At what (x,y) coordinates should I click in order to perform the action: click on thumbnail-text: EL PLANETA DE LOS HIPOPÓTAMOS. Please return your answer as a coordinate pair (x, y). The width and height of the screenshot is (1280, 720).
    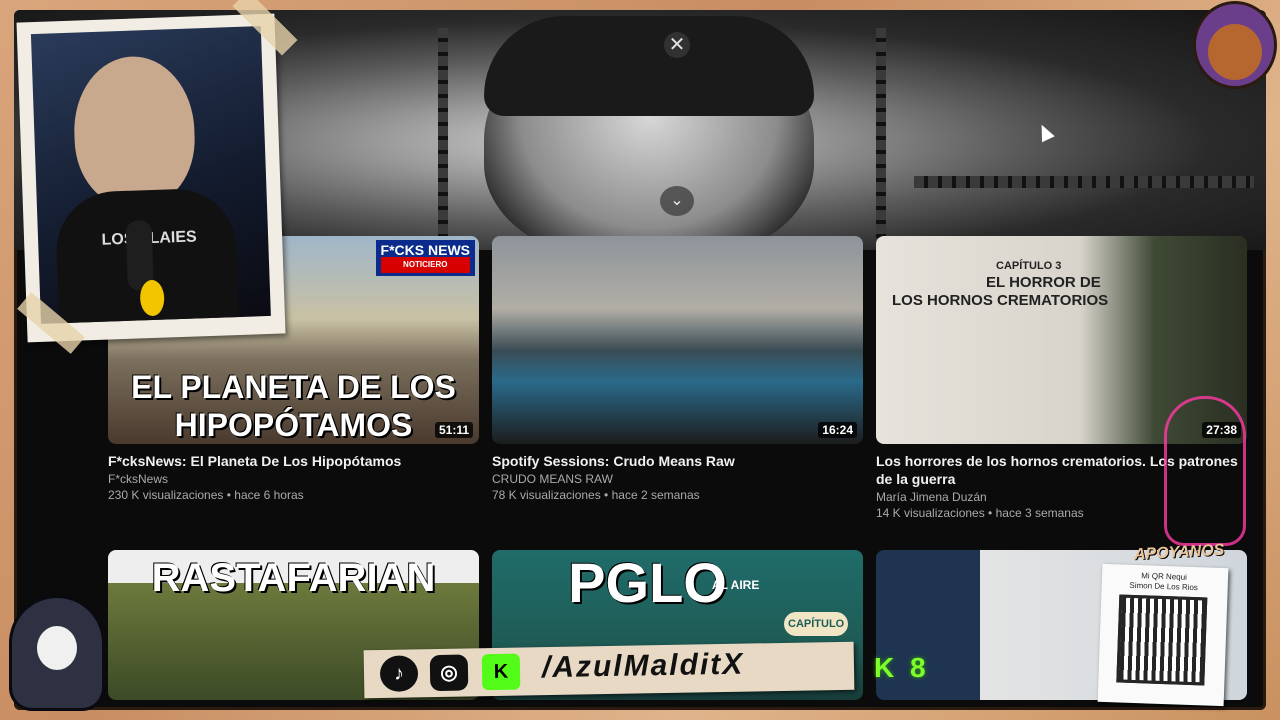
    Looking at the image, I should click on (293, 406).